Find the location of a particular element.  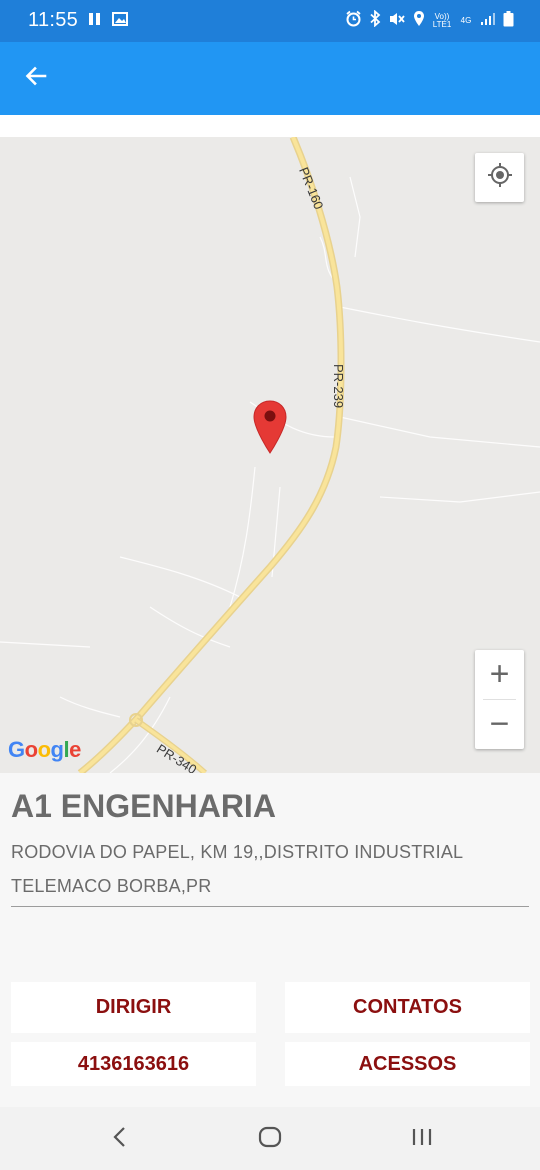

phone-button: 4136163616 is located at coordinates (133, 1064).